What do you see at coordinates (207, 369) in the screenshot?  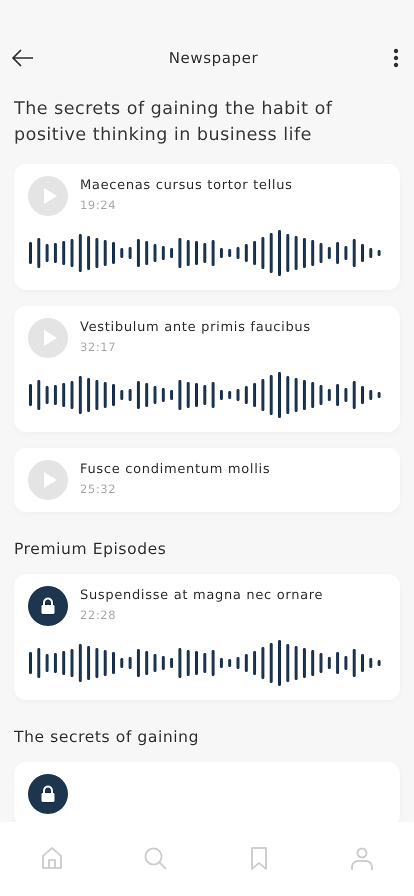 I see `episode-card: Vestibulum ante primis faucibus 32:17` at bounding box center [207, 369].